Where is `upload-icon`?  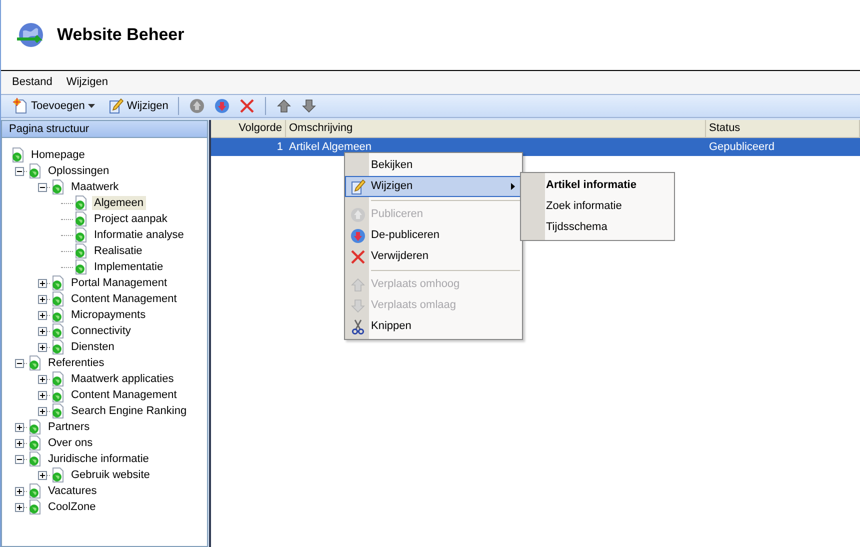 upload-icon is located at coordinates (358, 214).